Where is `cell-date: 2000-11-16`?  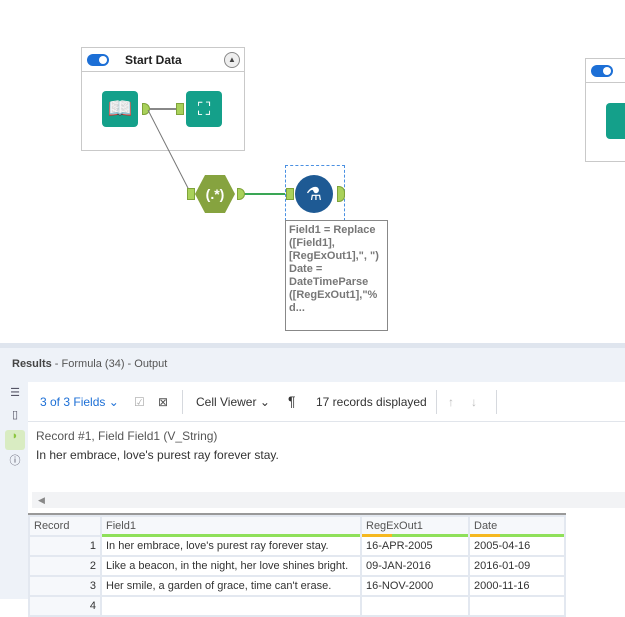 cell-date: 2000-11-16 is located at coordinates (517, 586).